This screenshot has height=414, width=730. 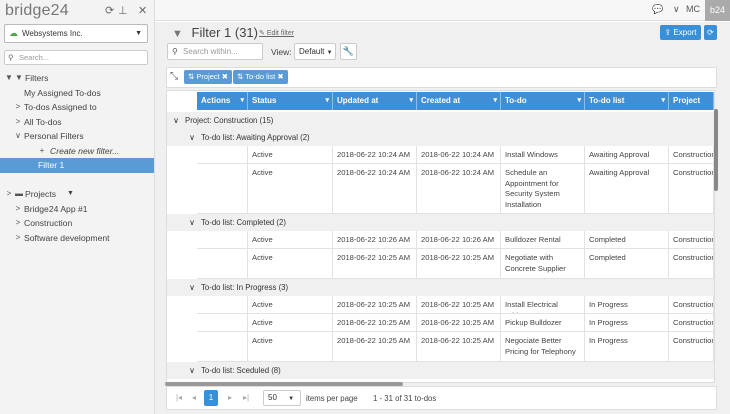 I want to click on group-row: ∨ To-do list: Sceduled (8), so click(x=440, y=370).